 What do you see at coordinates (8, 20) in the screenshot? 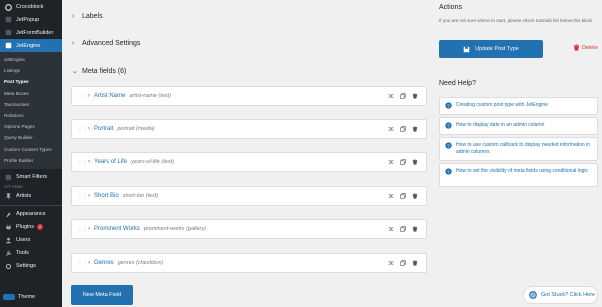
I see `jetpopup-icon` at bounding box center [8, 20].